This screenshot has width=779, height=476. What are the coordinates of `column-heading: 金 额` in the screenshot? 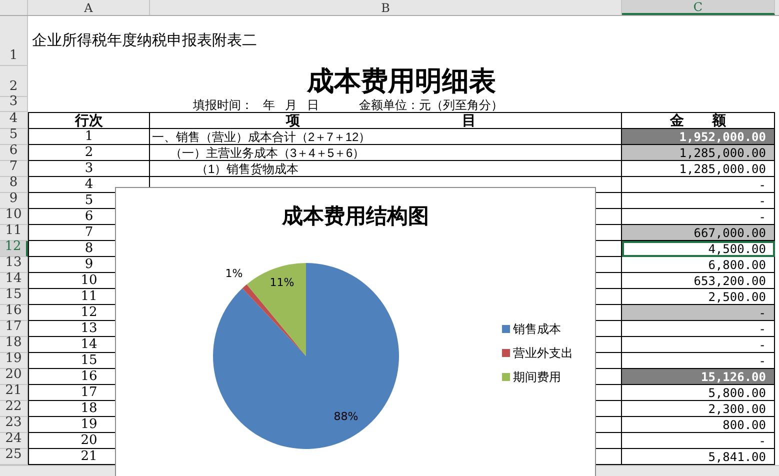 It's located at (698, 120).